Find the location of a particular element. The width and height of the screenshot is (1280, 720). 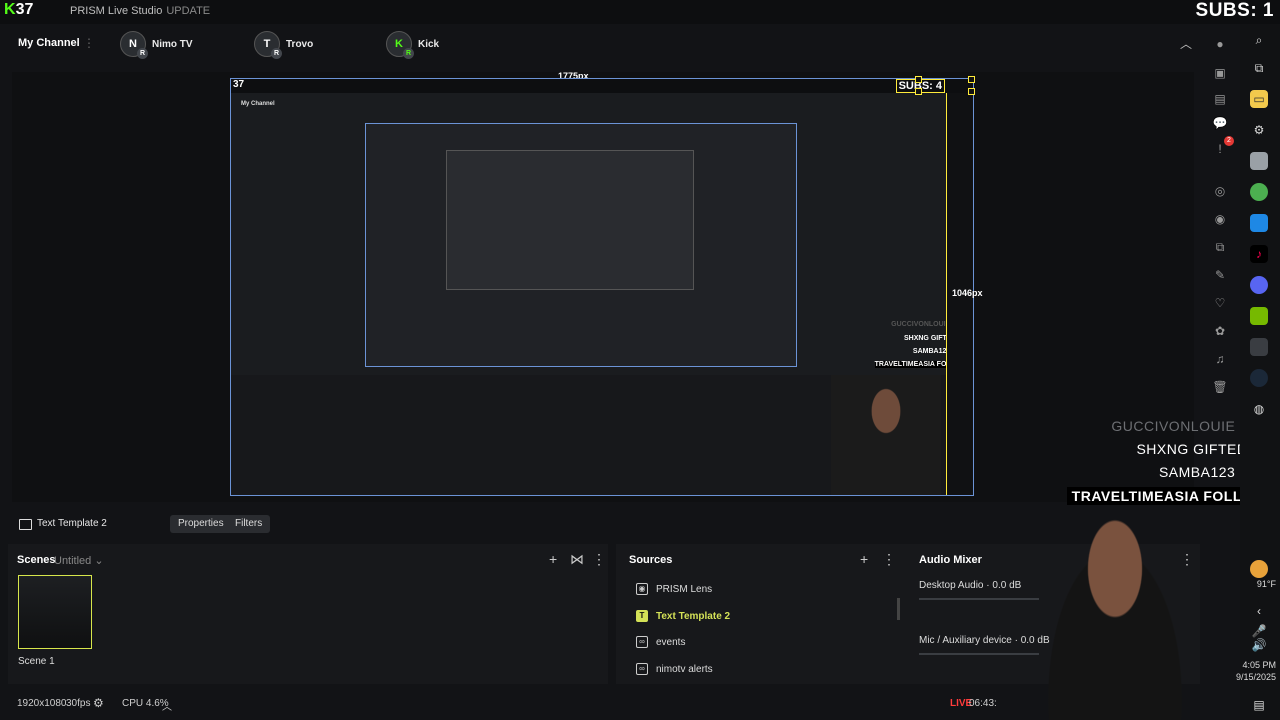

tray-chevron-icon: ‹ is located at coordinates (1259, 611).